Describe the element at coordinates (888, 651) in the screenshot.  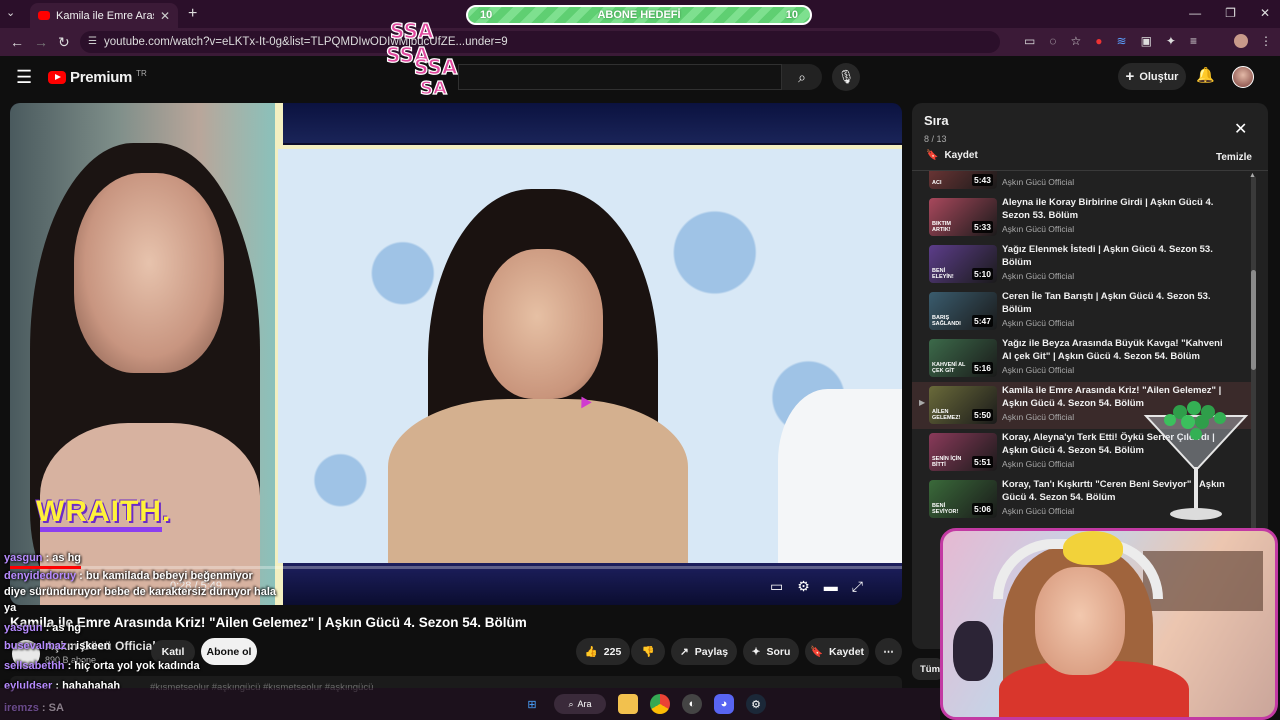
I see `more-actions-button: ⋯` at that location.